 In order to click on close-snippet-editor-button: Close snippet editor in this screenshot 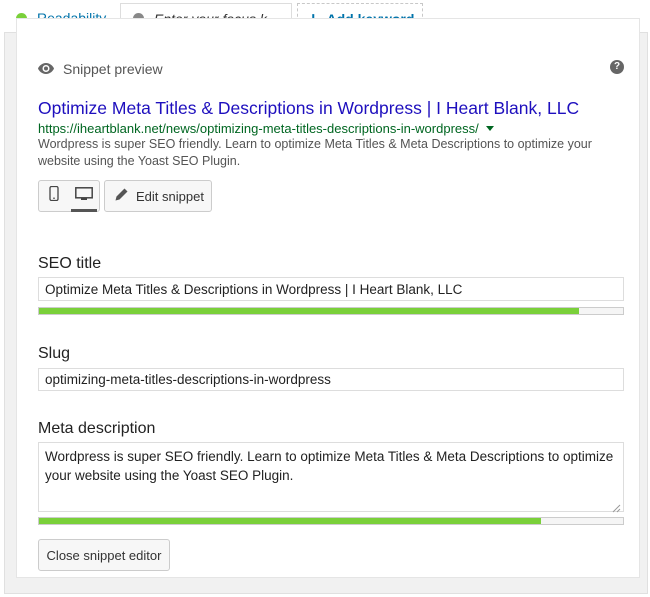, I will do `click(104, 555)`.